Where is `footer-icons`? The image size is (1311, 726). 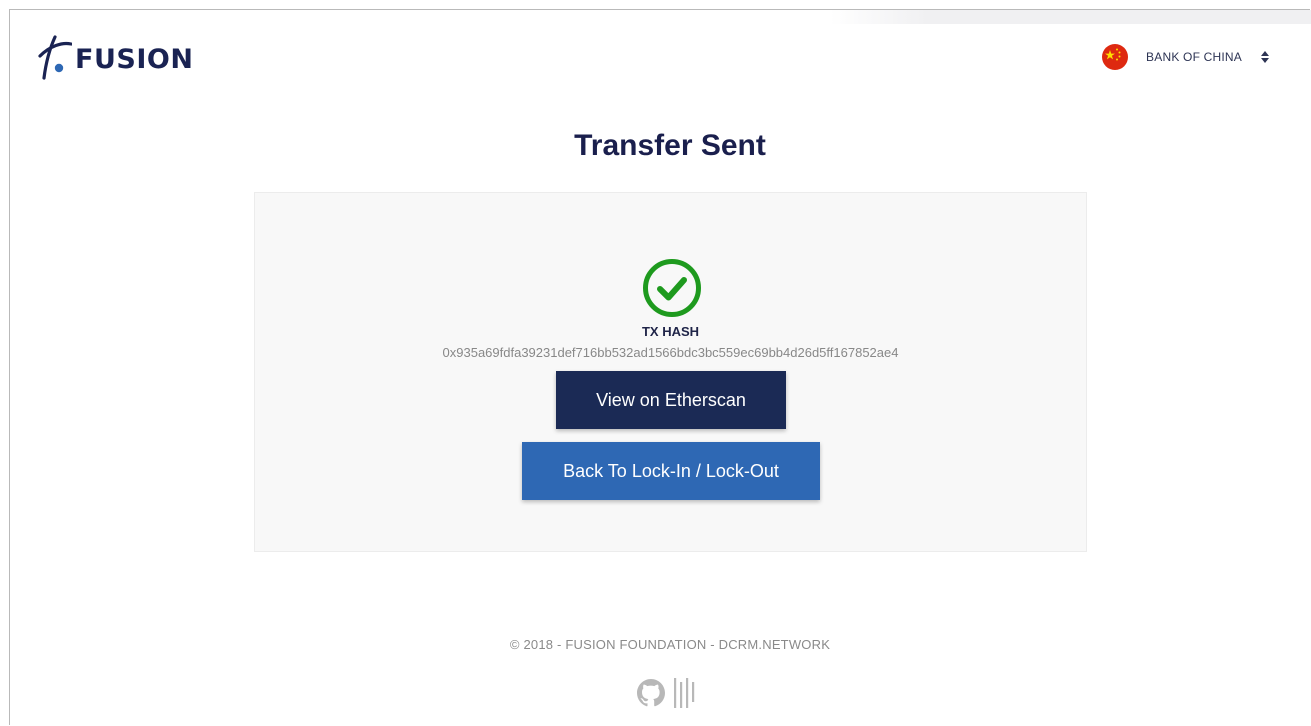
footer-icons is located at coordinates (670, 695).